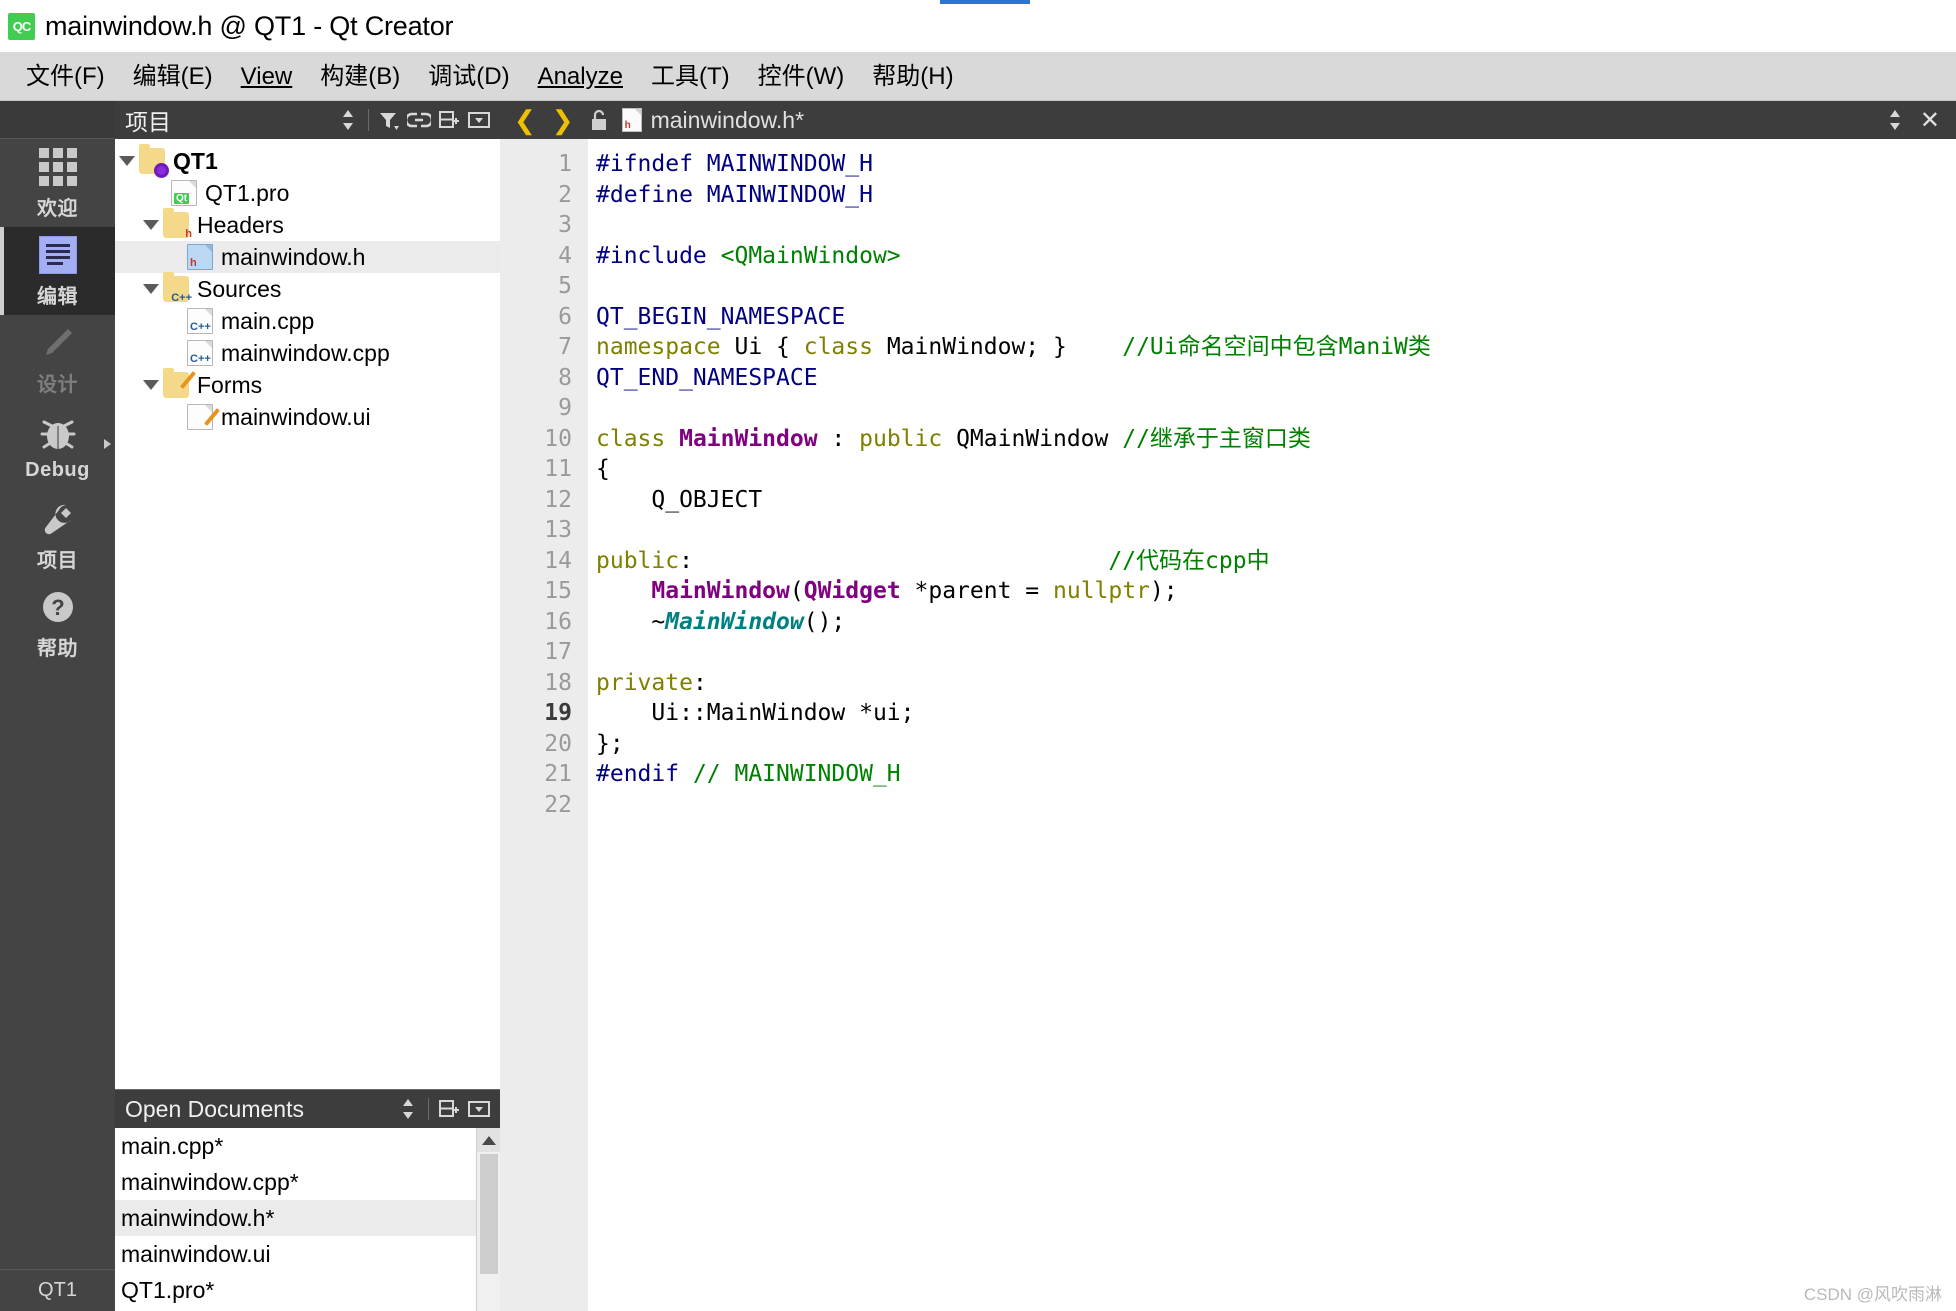 This screenshot has width=1956, height=1311. What do you see at coordinates (57, 271) in the screenshot?
I see `mode-edit: 编辑` at bounding box center [57, 271].